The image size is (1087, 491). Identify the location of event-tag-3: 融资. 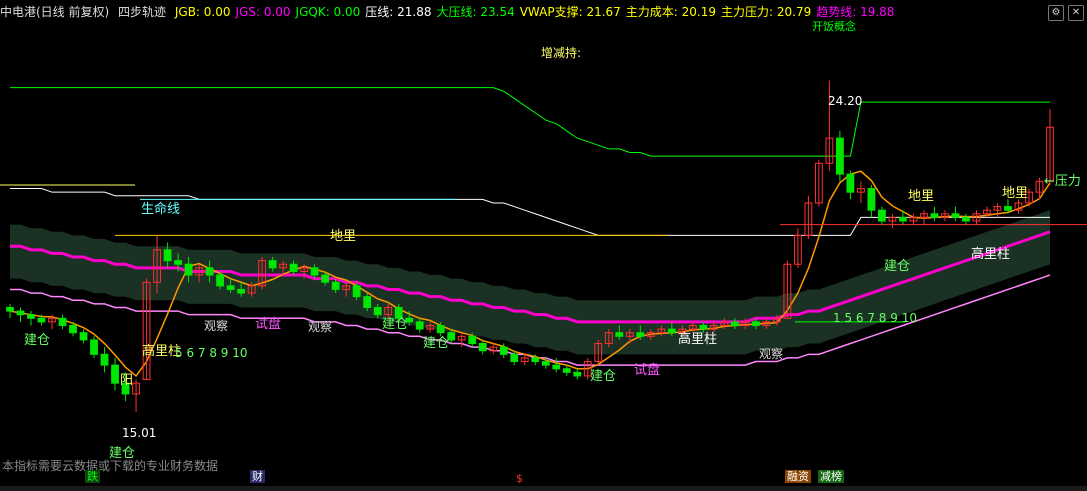
(798, 476).